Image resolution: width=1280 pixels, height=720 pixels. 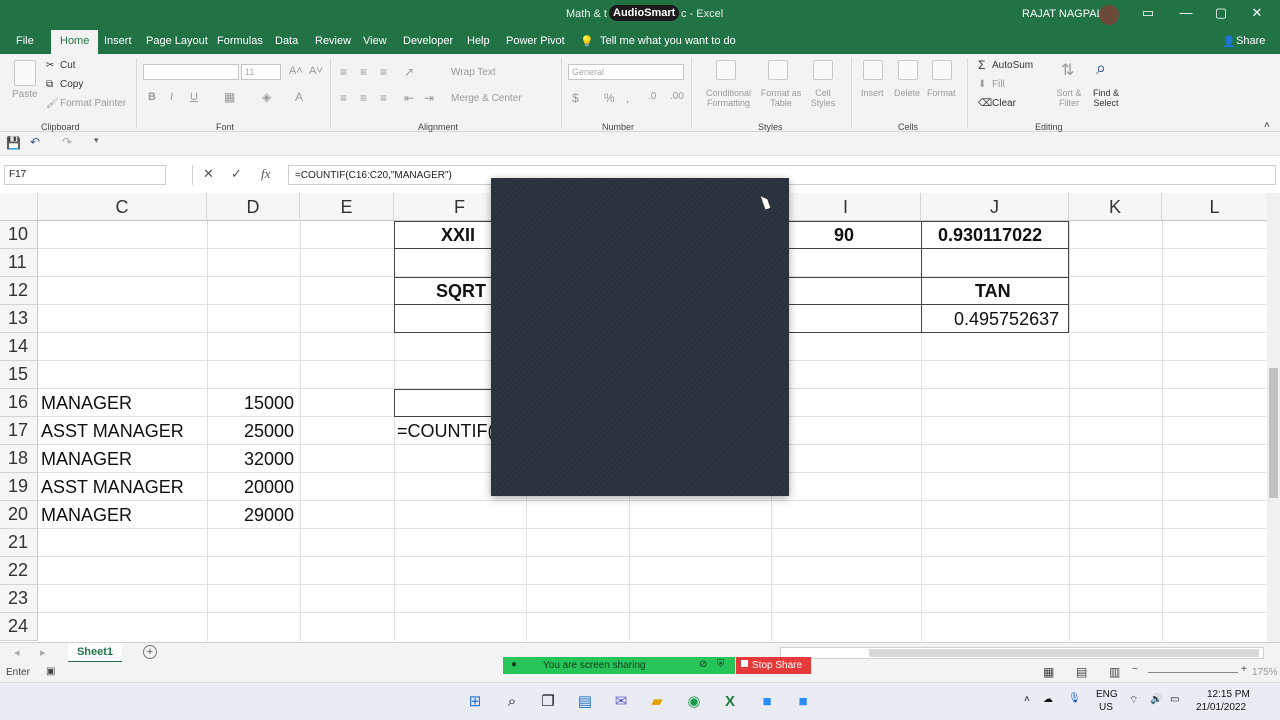 I want to click on align-left-icon: ≡, so click(x=343, y=98).